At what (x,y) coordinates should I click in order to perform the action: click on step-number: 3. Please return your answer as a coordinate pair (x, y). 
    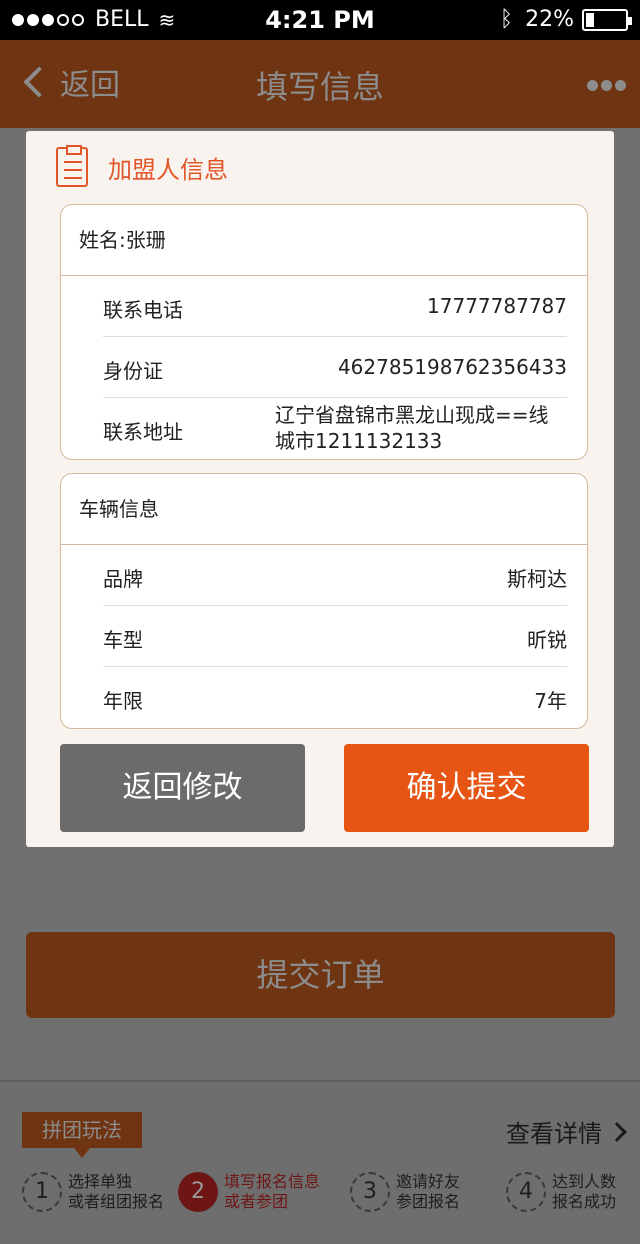
    Looking at the image, I should click on (370, 1192).